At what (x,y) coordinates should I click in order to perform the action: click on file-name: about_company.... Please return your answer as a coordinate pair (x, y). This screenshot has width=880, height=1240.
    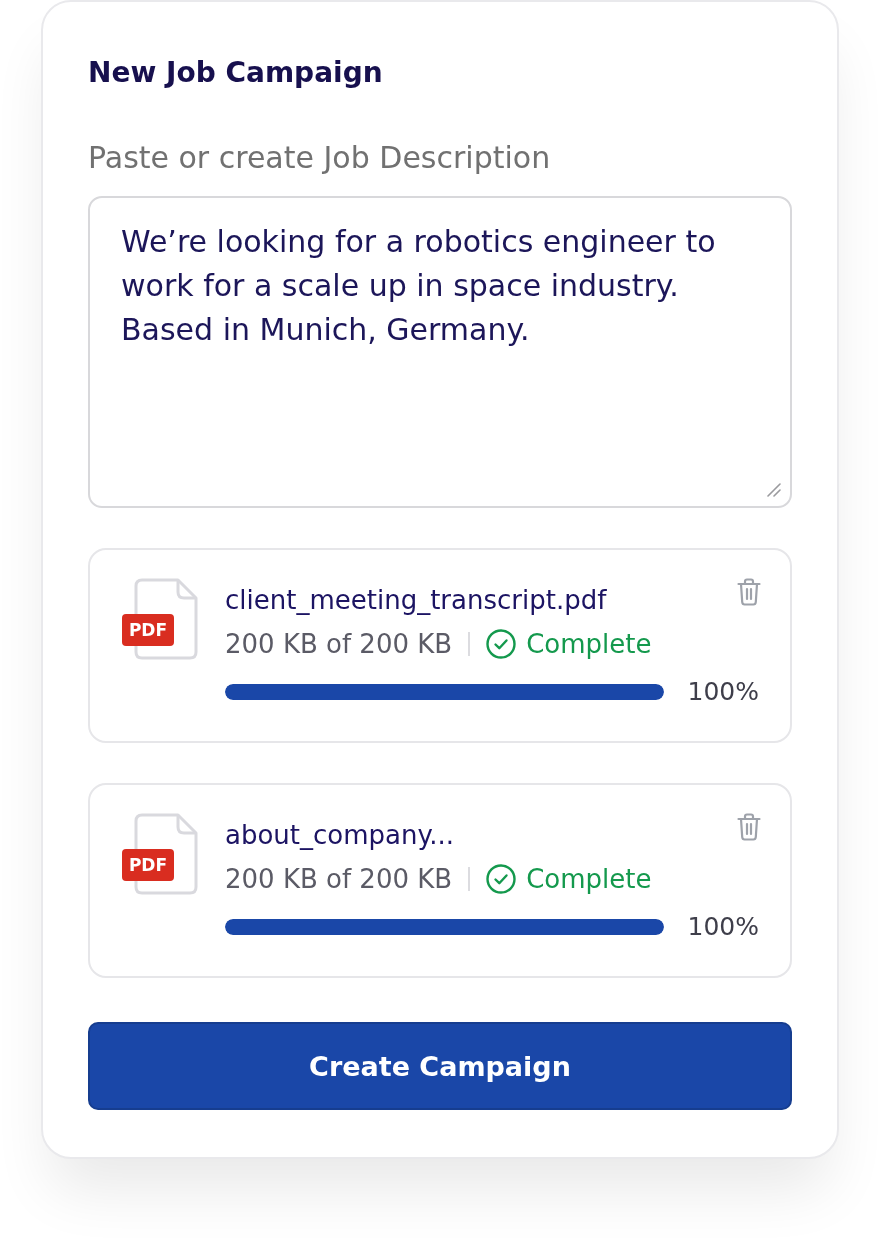
    Looking at the image, I should click on (339, 835).